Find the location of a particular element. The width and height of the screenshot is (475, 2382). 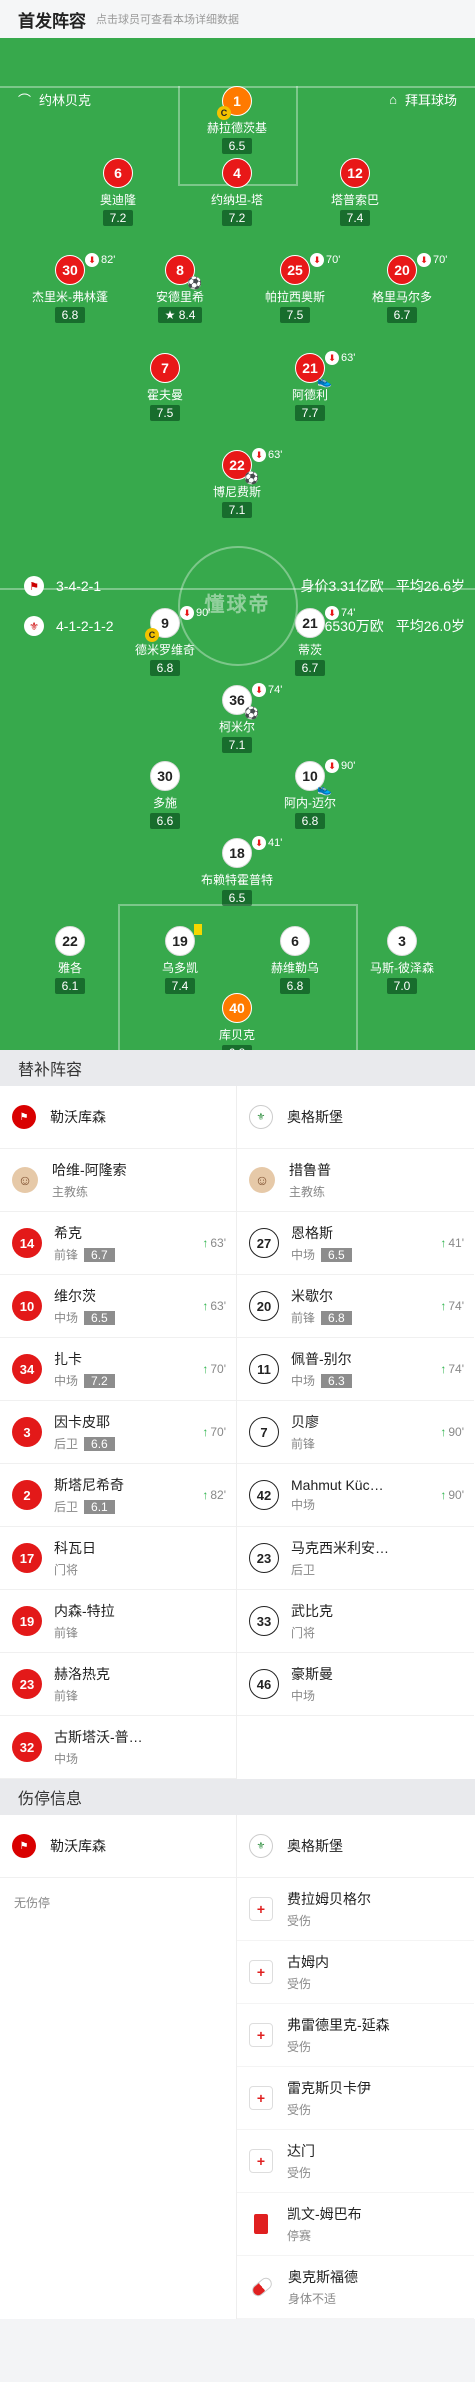

leverkusen-logo: ⚑ is located at coordinates (24, 1117).